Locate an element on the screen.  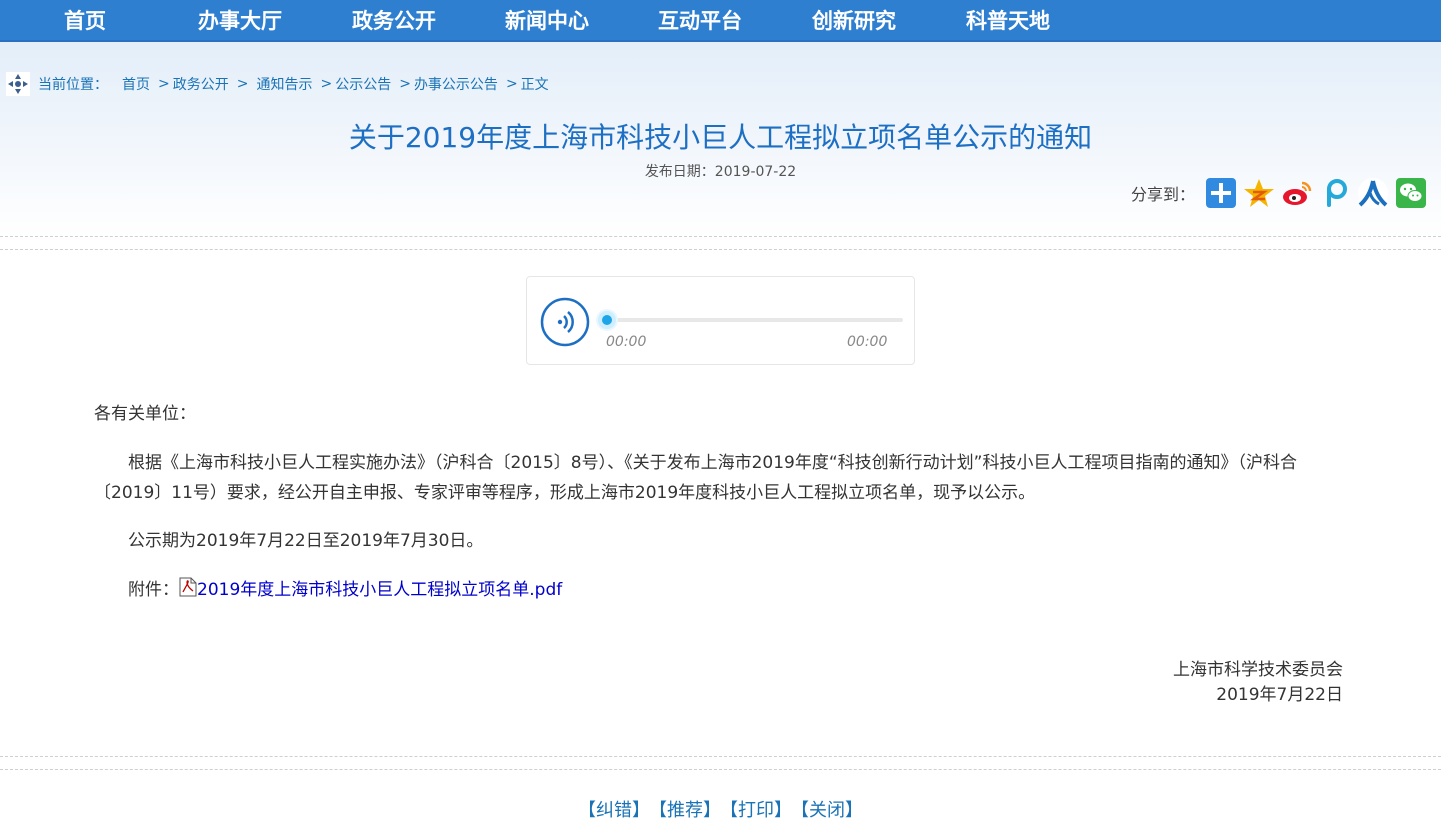
nav-item-gov-affairs: 政务公开 is located at coordinates (394, 21).